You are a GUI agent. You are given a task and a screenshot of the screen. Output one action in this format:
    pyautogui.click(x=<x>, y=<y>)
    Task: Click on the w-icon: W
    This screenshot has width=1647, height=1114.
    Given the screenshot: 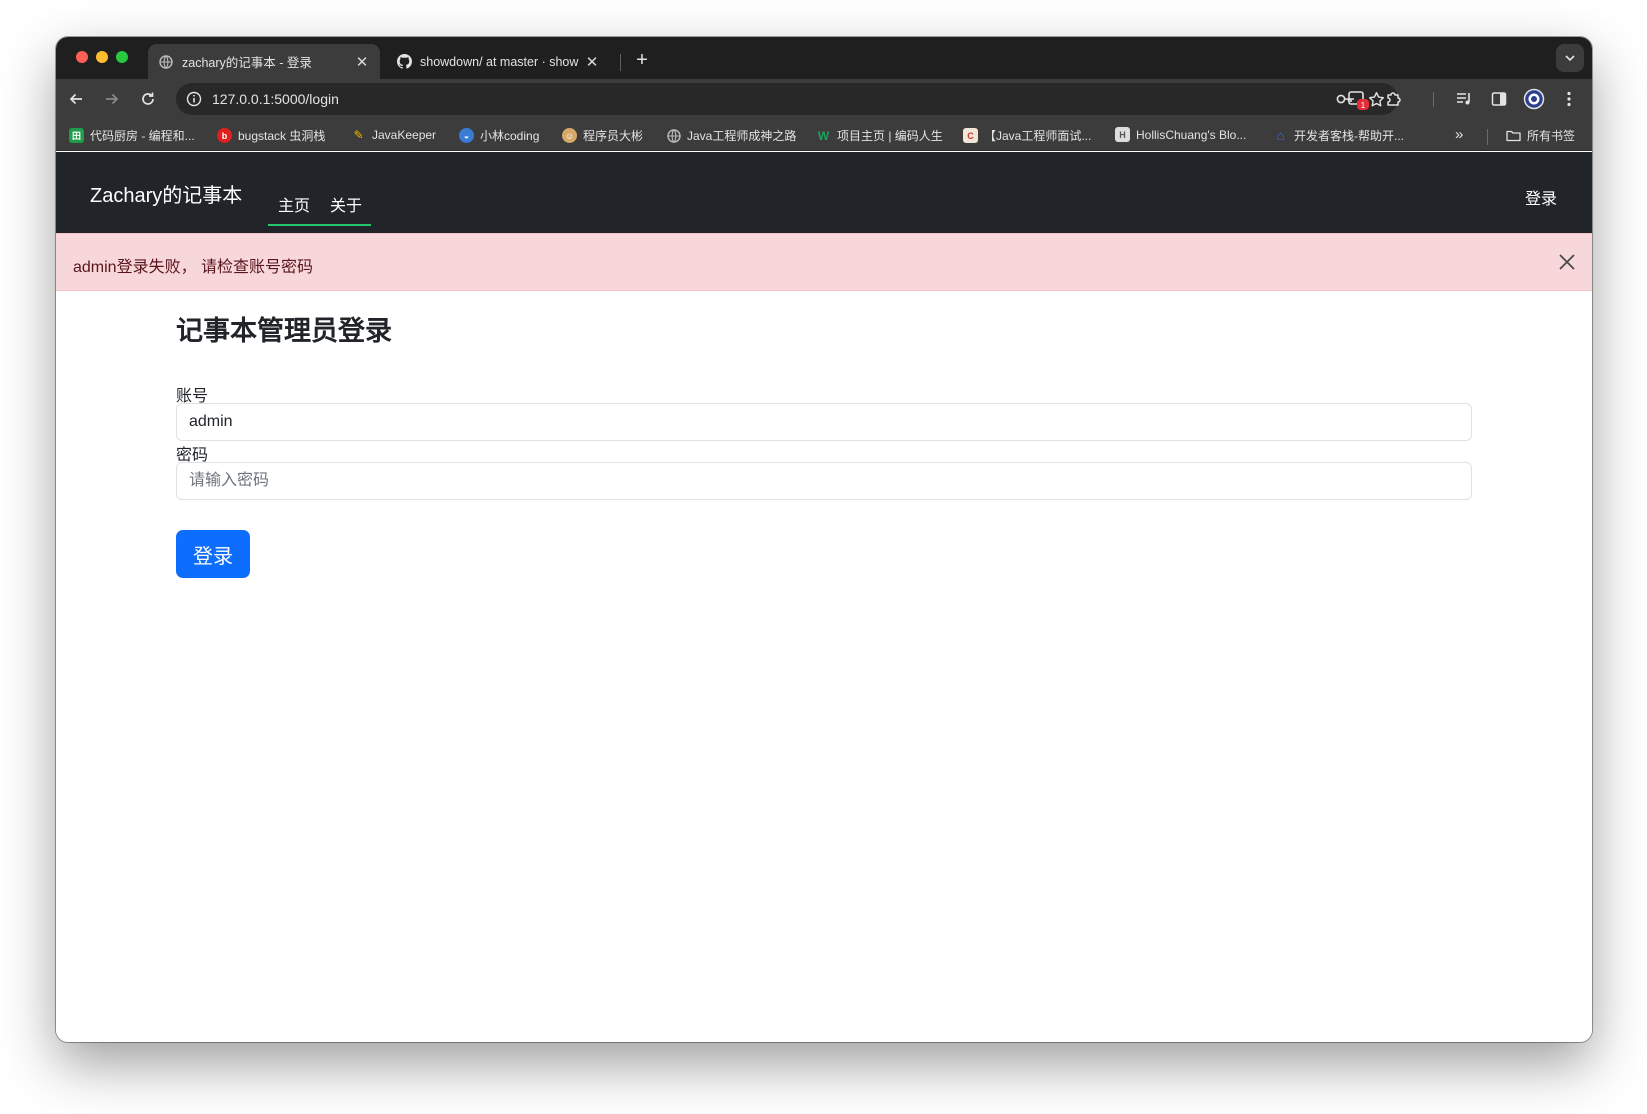 What is the action you would take?
    pyautogui.click(x=823, y=135)
    